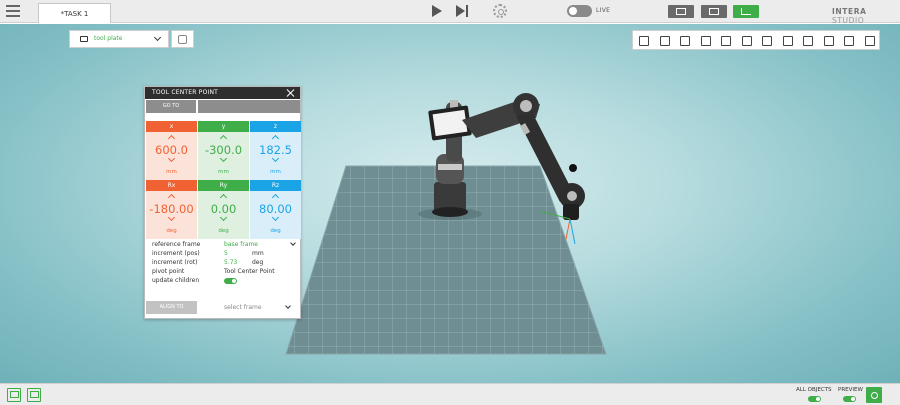  I want to click on goto-button: GO TO, so click(171, 106).